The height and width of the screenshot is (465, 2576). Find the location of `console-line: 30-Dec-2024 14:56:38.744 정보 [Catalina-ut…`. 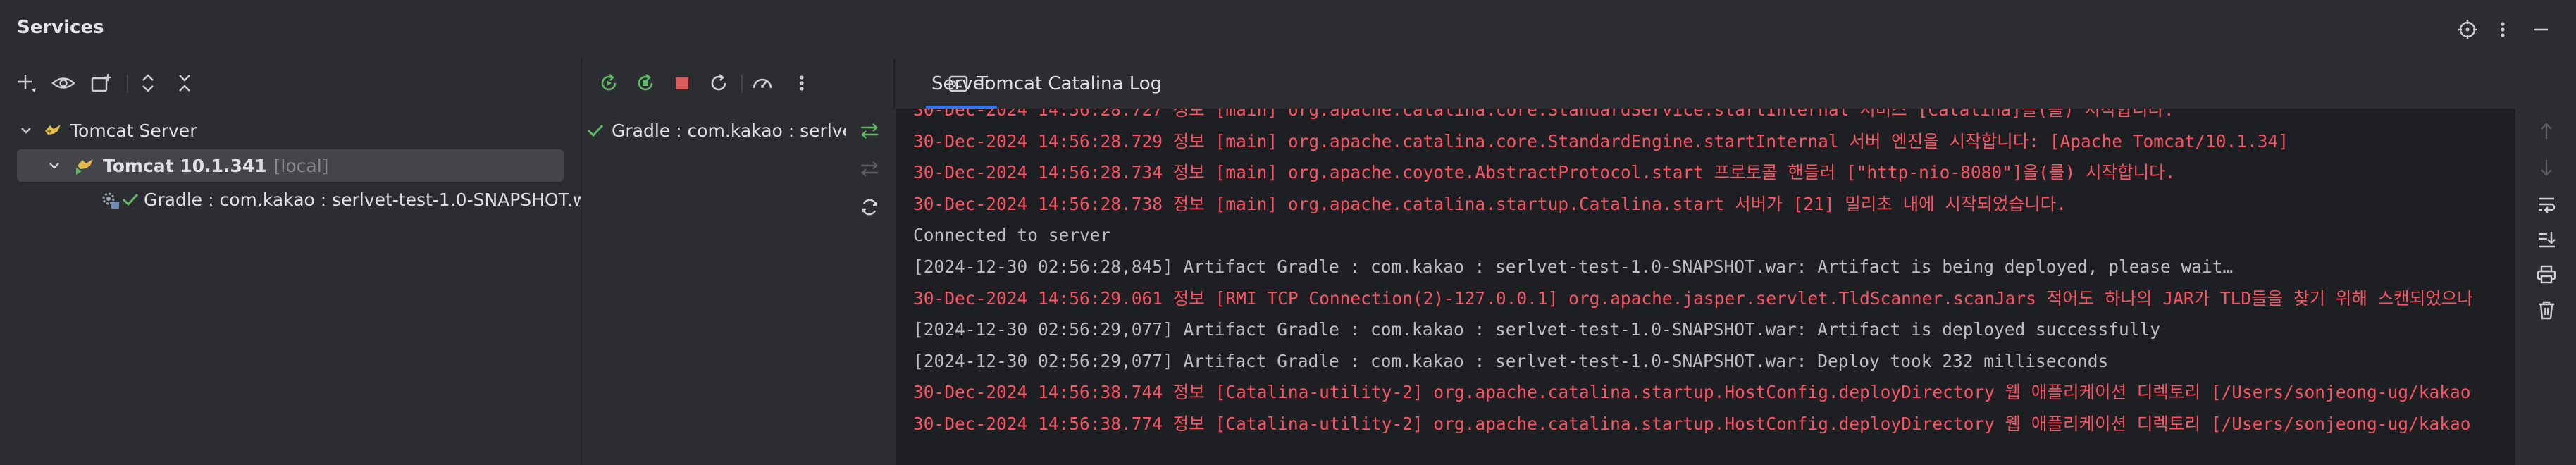

console-line: 30-Dec-2024 14:56:38.744 정보 [Catalina-ut… is located at coordinates (1692, 393).